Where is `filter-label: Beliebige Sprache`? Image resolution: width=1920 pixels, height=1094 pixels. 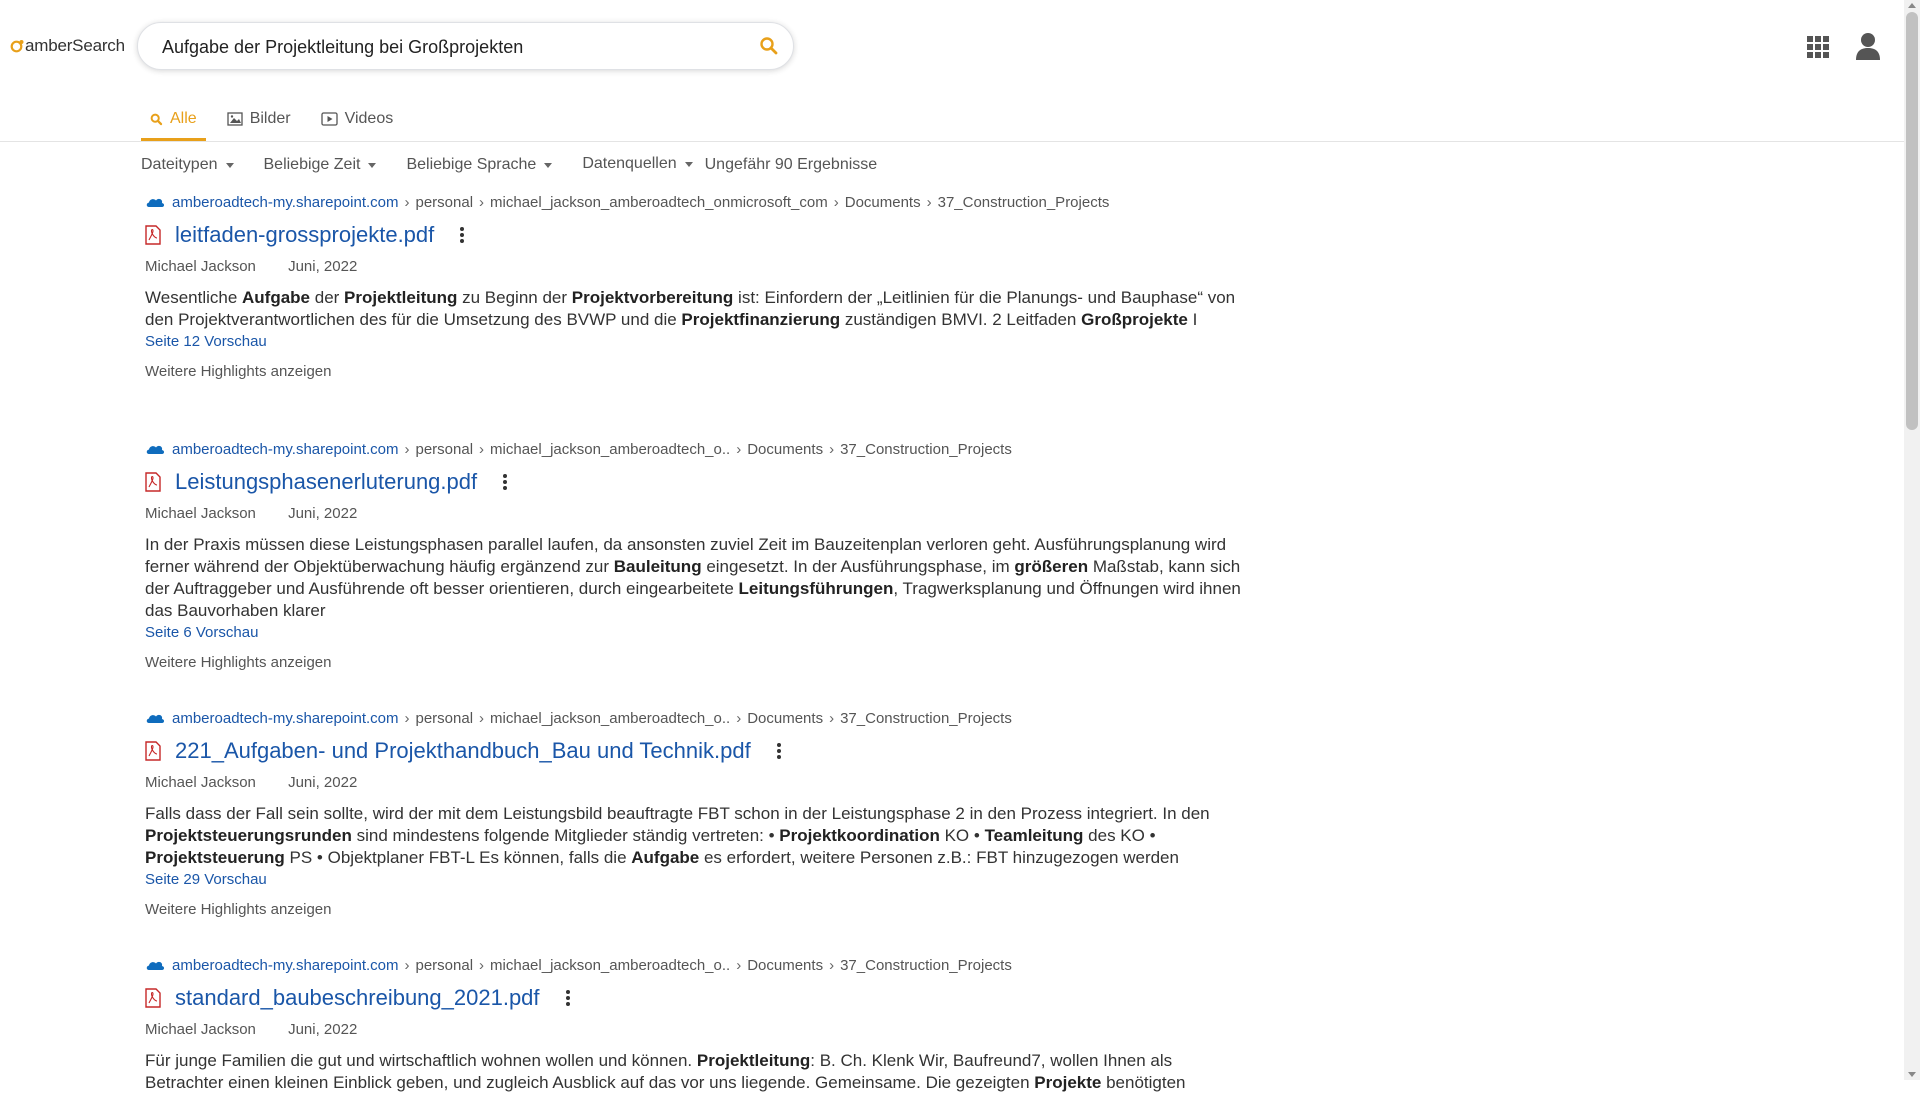 filter-label: Beliebige Sprache is located at coordinates (471, 164).